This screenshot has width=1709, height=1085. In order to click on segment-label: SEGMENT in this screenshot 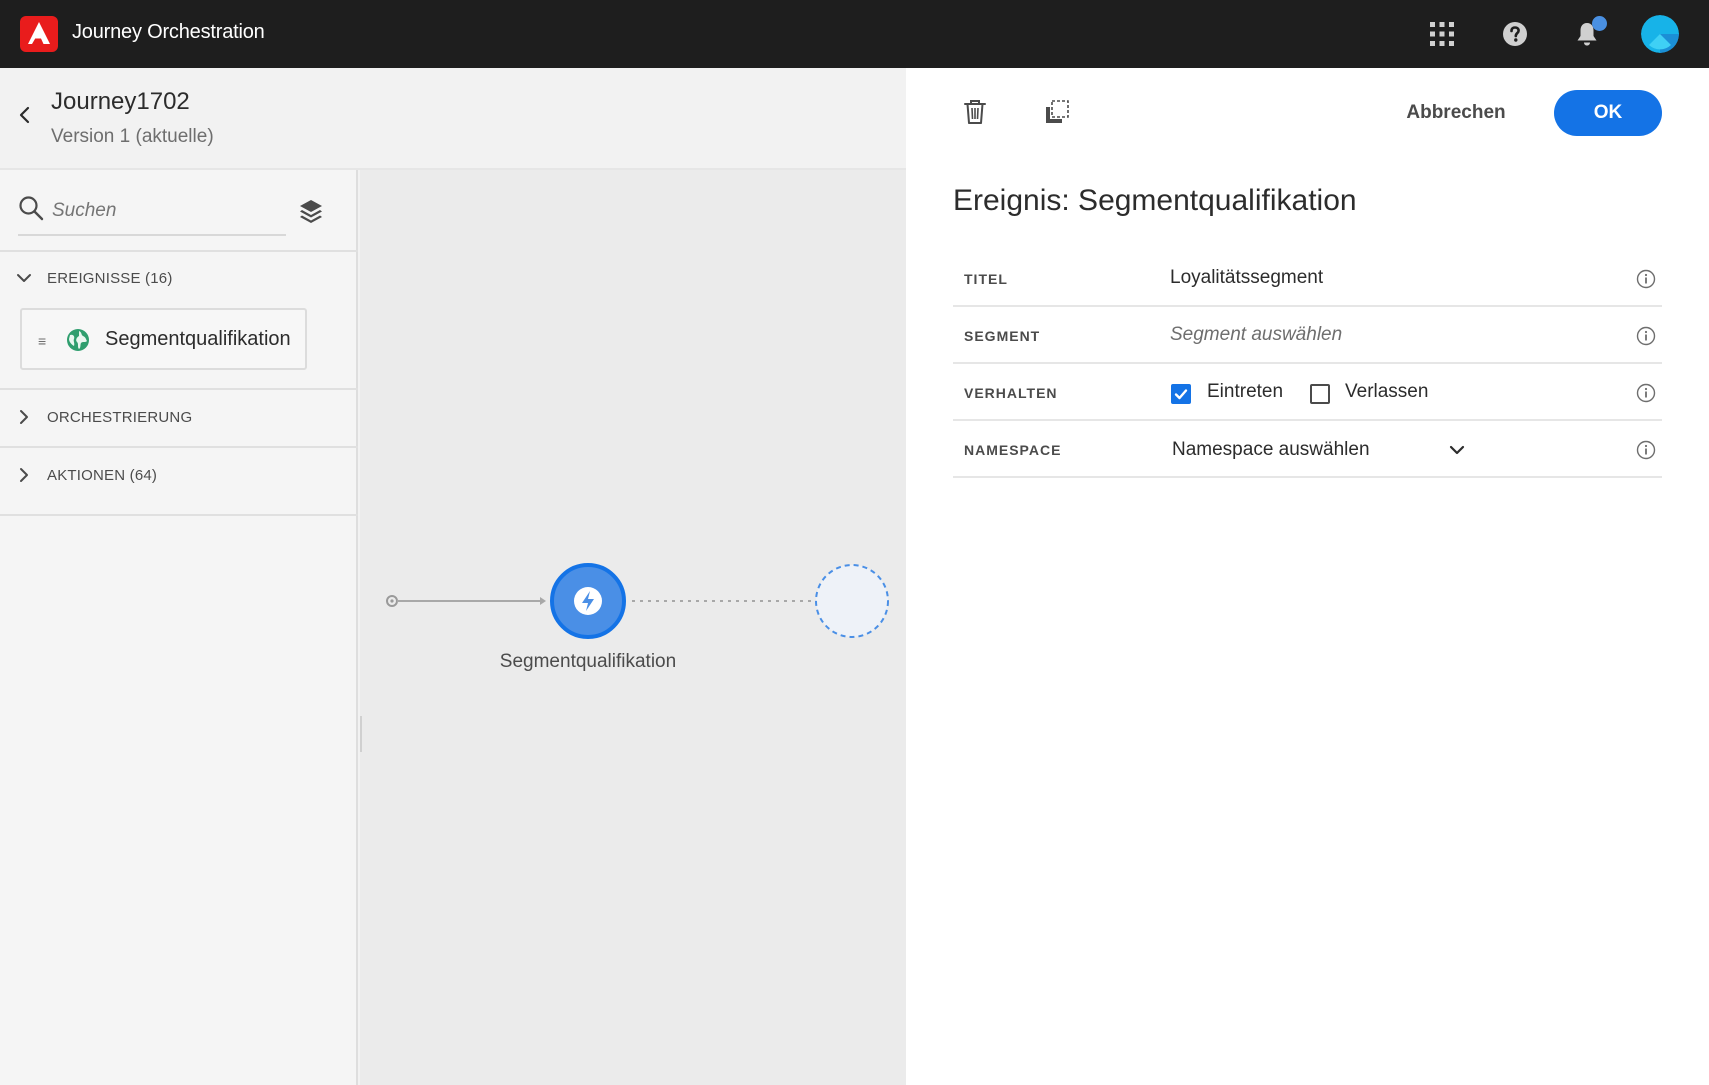, I will do `click(1002, 336)`.